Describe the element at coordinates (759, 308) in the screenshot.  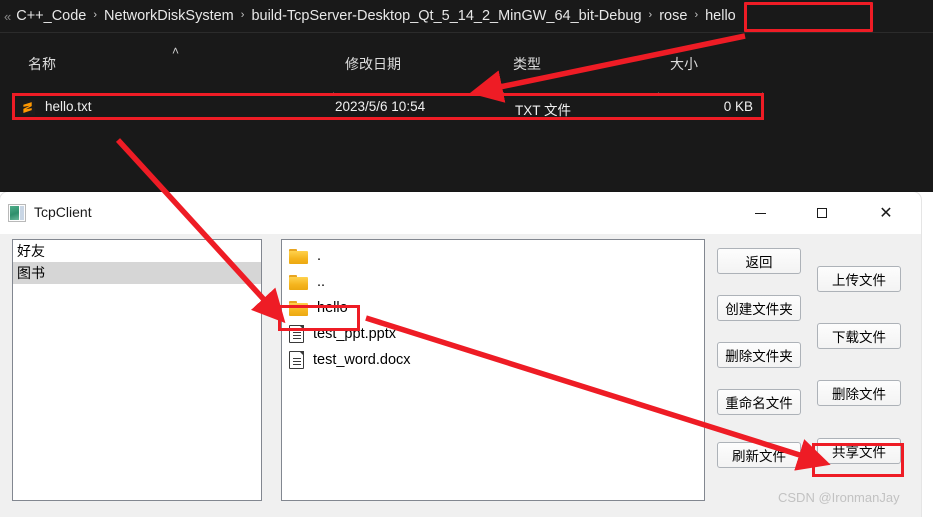
I see `create-folder-button: 创建文件夹` at that location.